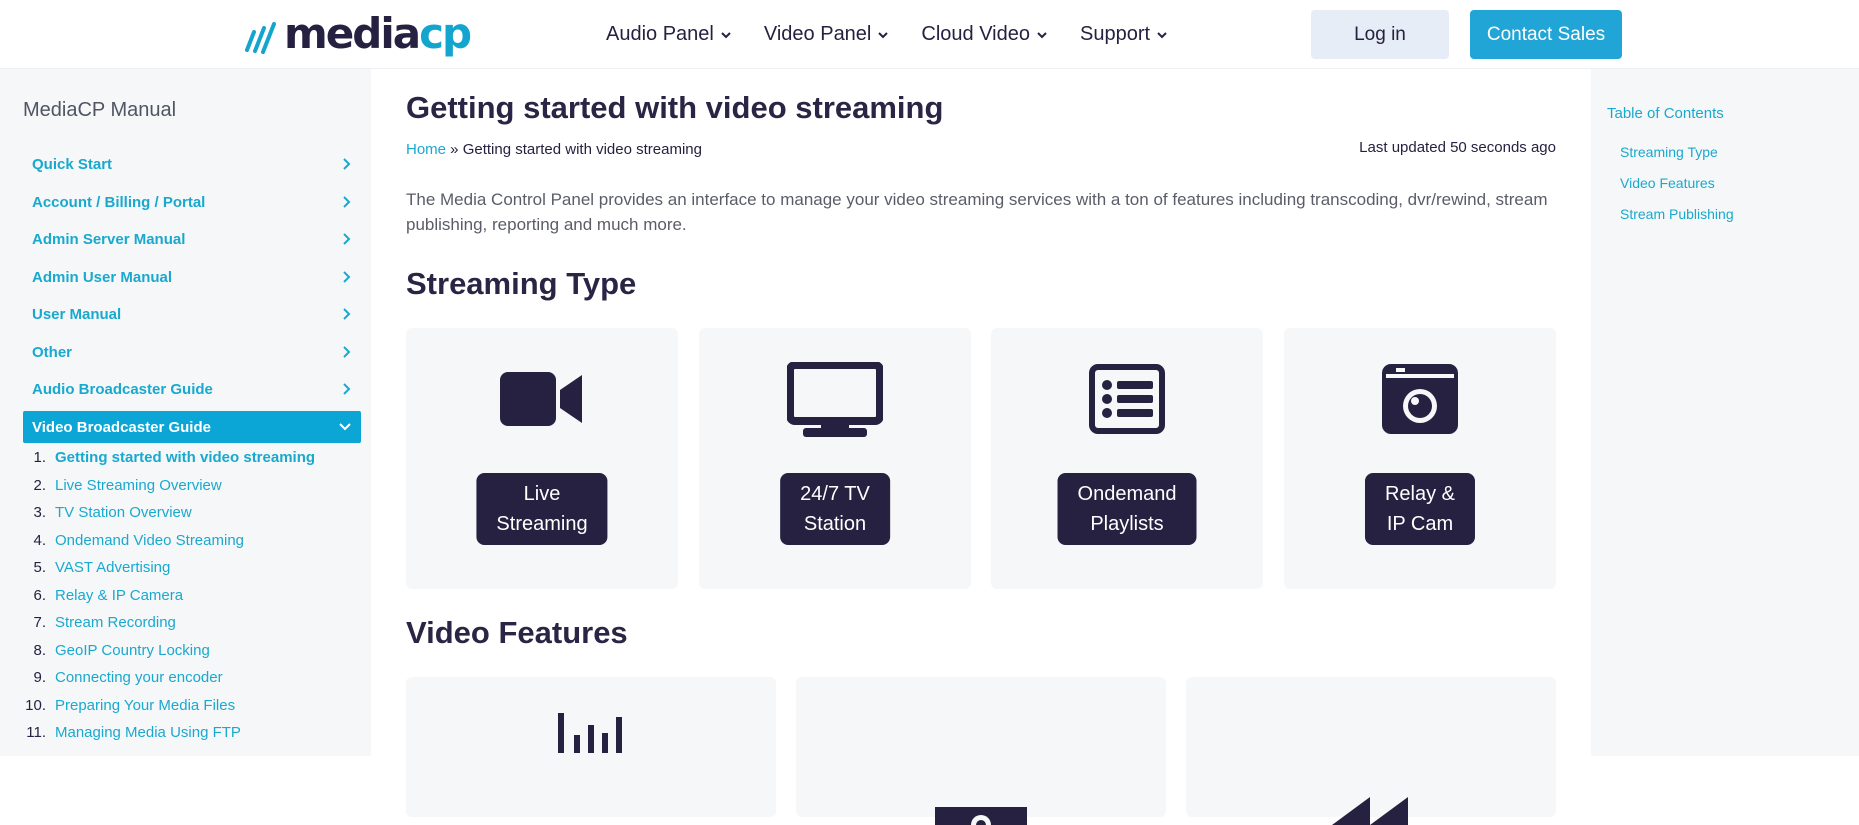 The height and width of the screenshot is (825, 1859). What do you see at coordinates (192, 239) in the screenshot?
I see `sidebar-item-admin-server: Admin Server Manual` at bounding box center [192, 239].